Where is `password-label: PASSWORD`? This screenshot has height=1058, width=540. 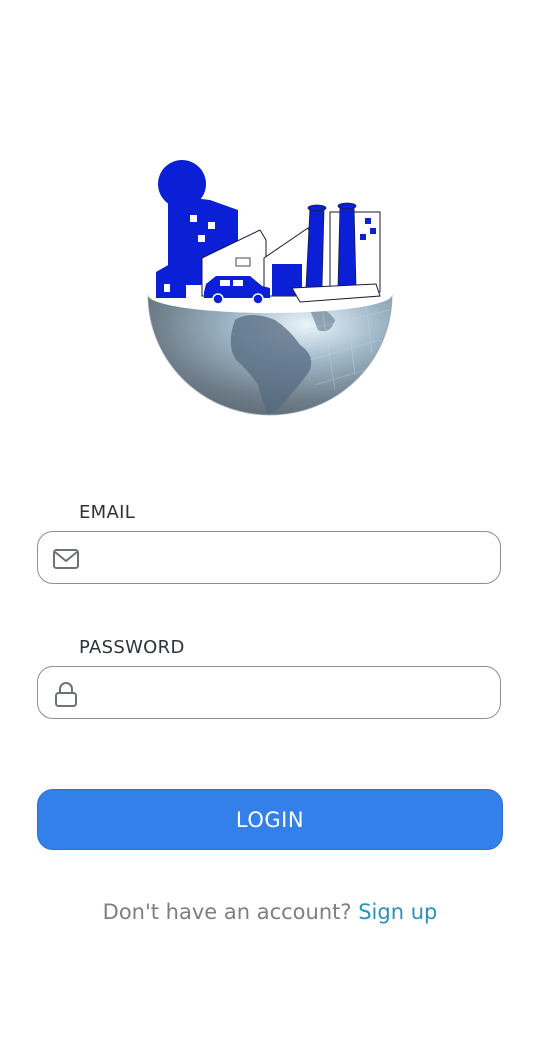 password-label: PASSWORD is located at coordinates (132, 647).